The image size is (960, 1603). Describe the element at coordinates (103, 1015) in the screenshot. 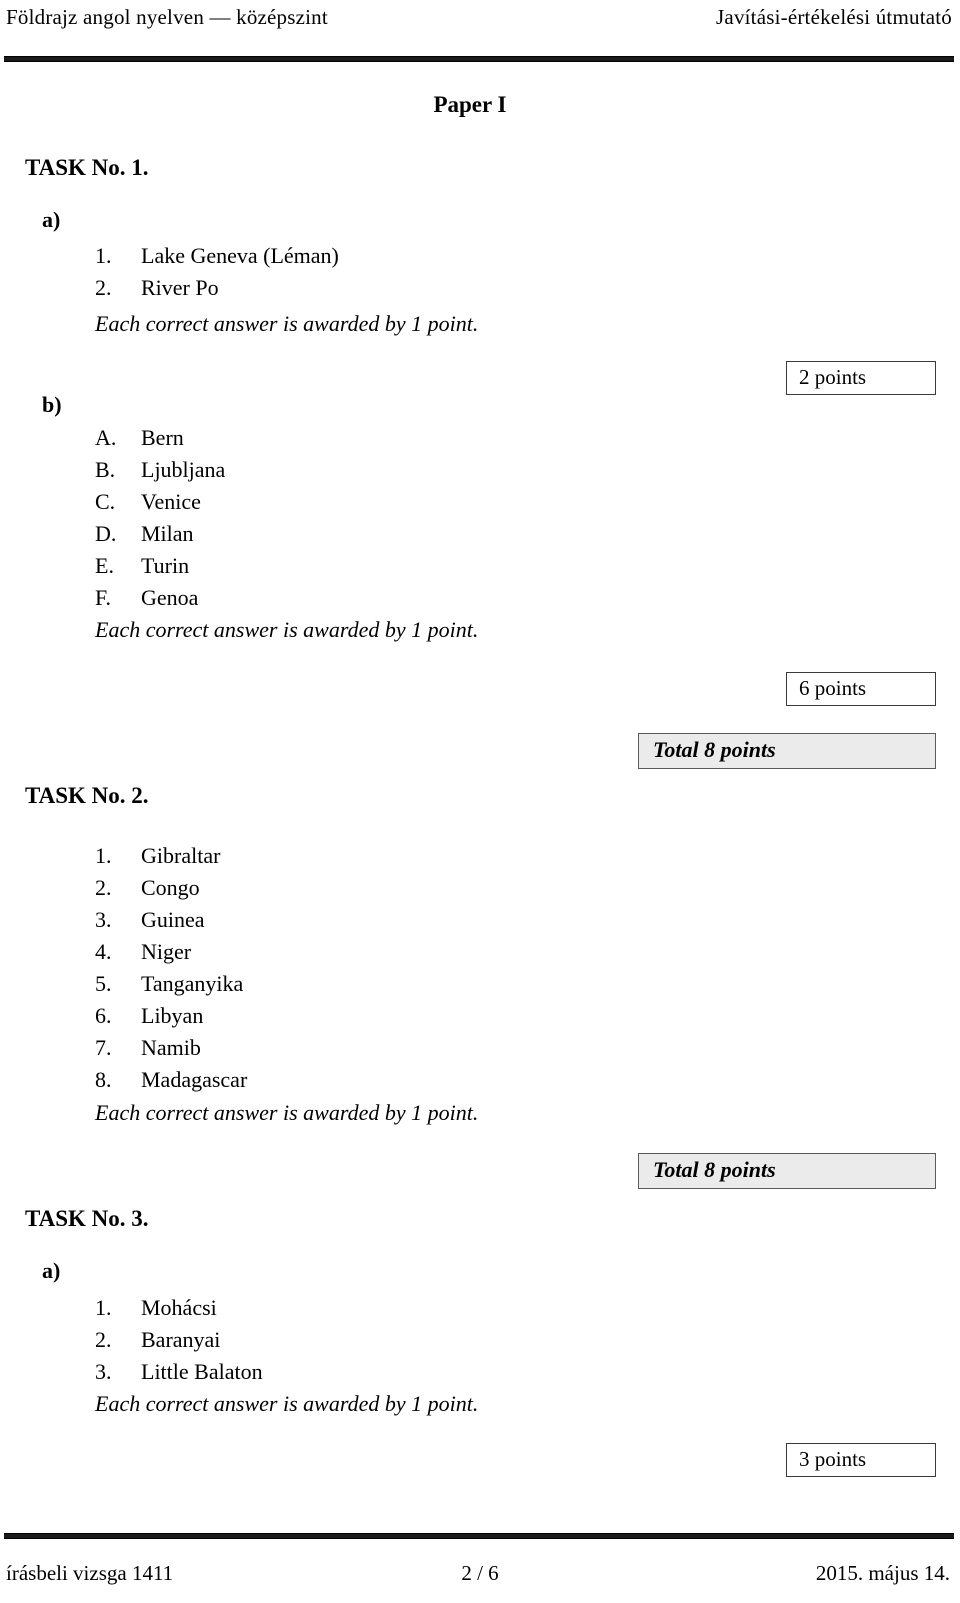

I see `answer-marker: 6.` at that location.